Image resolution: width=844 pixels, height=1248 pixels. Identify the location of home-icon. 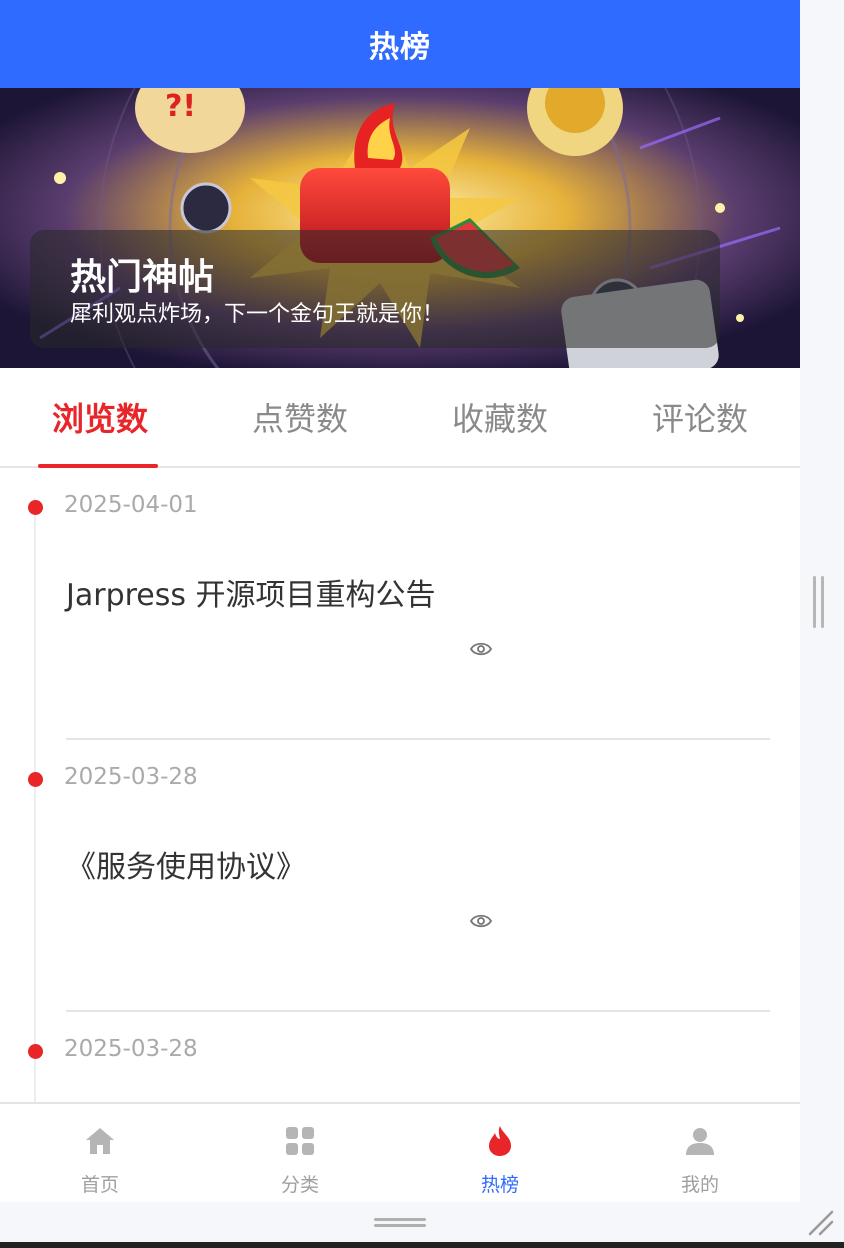
(100, 1141).